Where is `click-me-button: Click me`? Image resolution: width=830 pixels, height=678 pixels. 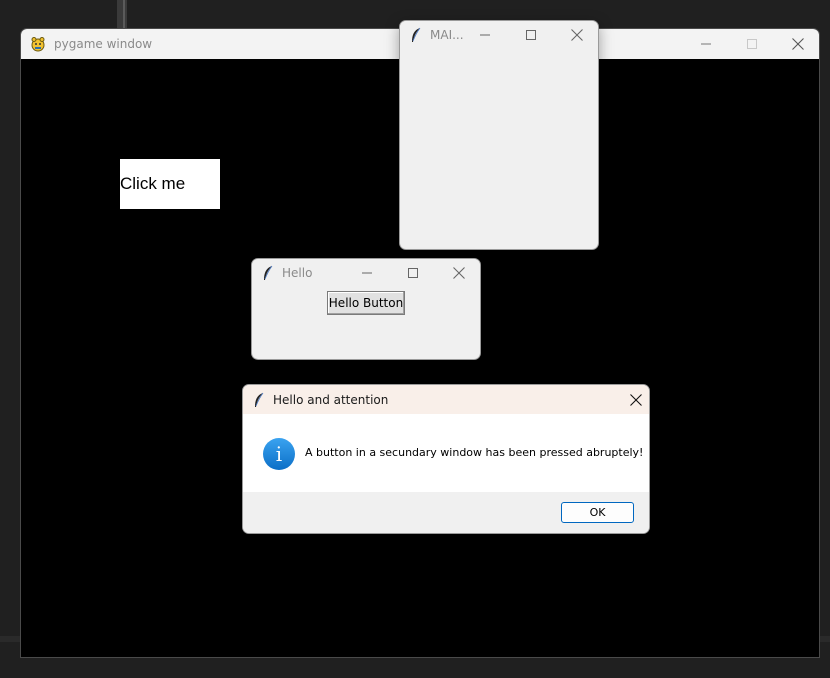
click-me-button: Click me is located at coordinates (170, 184).